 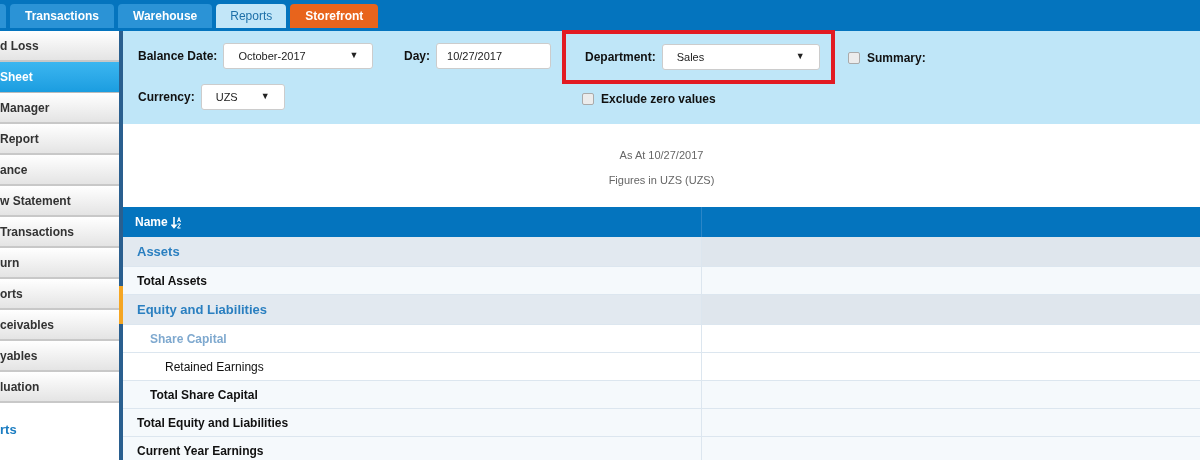 I want to click on field-label: Balance Date:, so click(x=178, y=56).